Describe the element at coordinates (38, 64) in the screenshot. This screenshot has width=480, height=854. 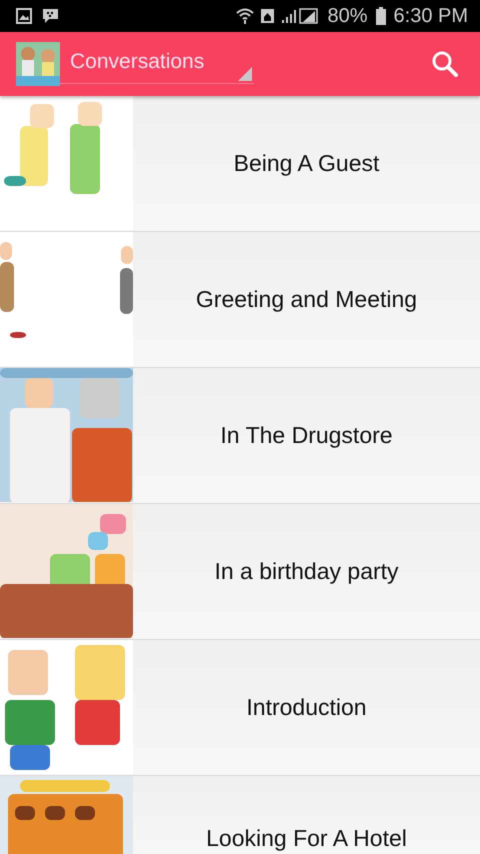
I see `app-logo-icon` at that location.